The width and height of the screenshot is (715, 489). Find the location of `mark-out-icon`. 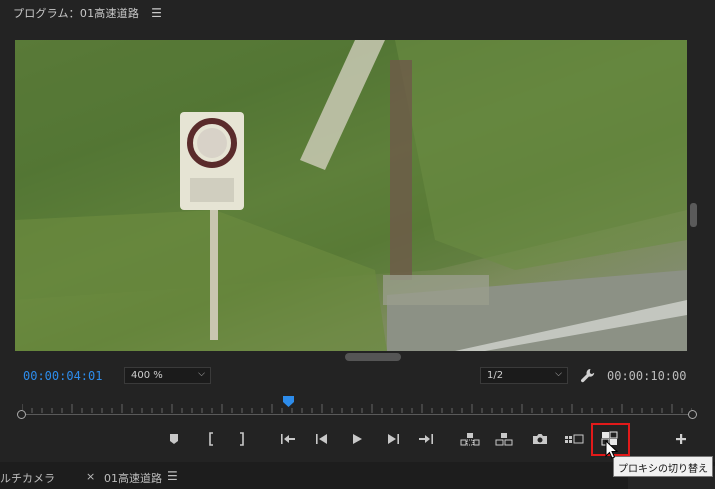

mark-out-icon is located at coordinates (242, 439).